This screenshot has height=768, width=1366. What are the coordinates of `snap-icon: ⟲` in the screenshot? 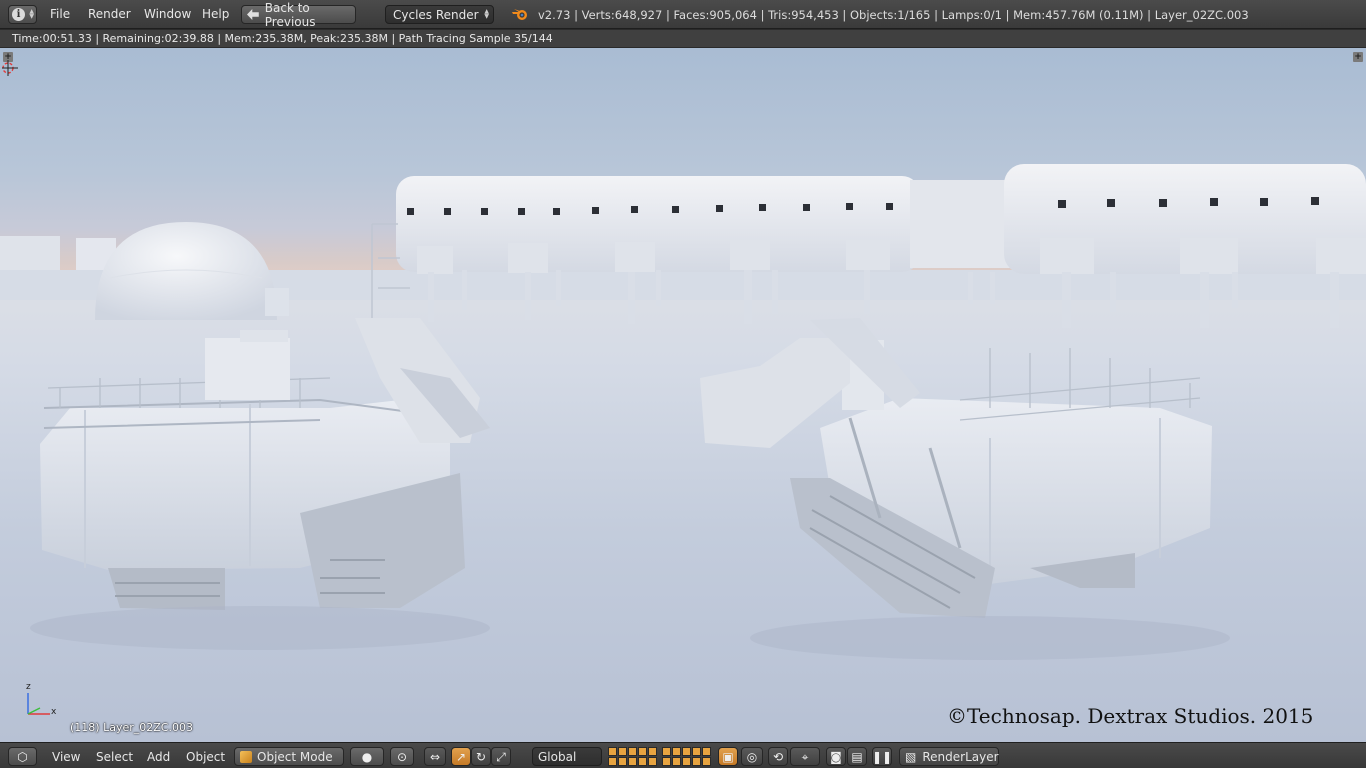 It's located at (778, 756).